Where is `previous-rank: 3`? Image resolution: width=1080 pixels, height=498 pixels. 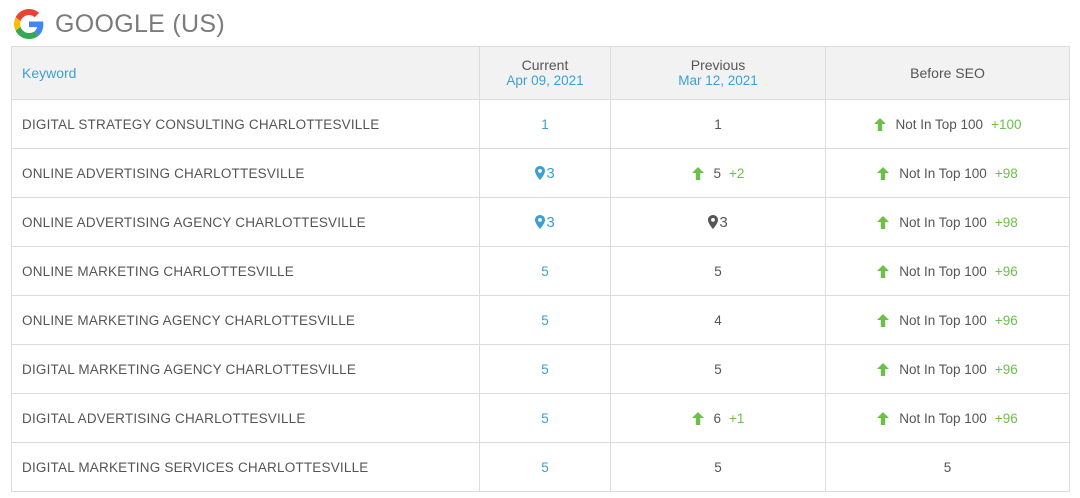 previous-rank: 3 is located at coordinates (723, 222).